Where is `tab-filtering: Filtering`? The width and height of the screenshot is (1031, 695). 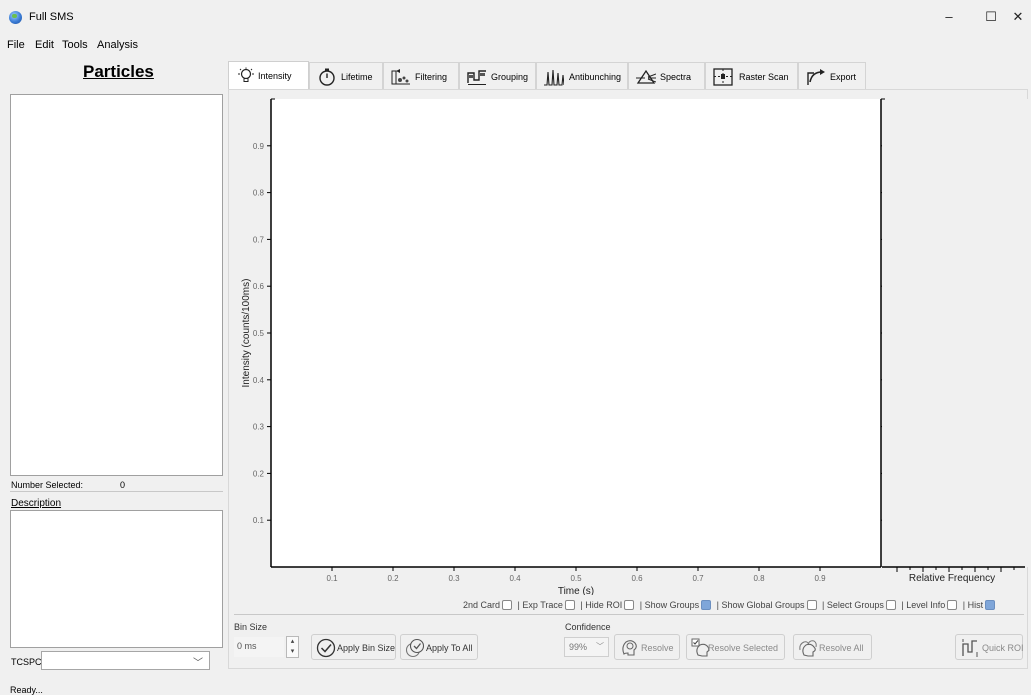 tab-filtering: Filtering is located at coordinates (421, 76).